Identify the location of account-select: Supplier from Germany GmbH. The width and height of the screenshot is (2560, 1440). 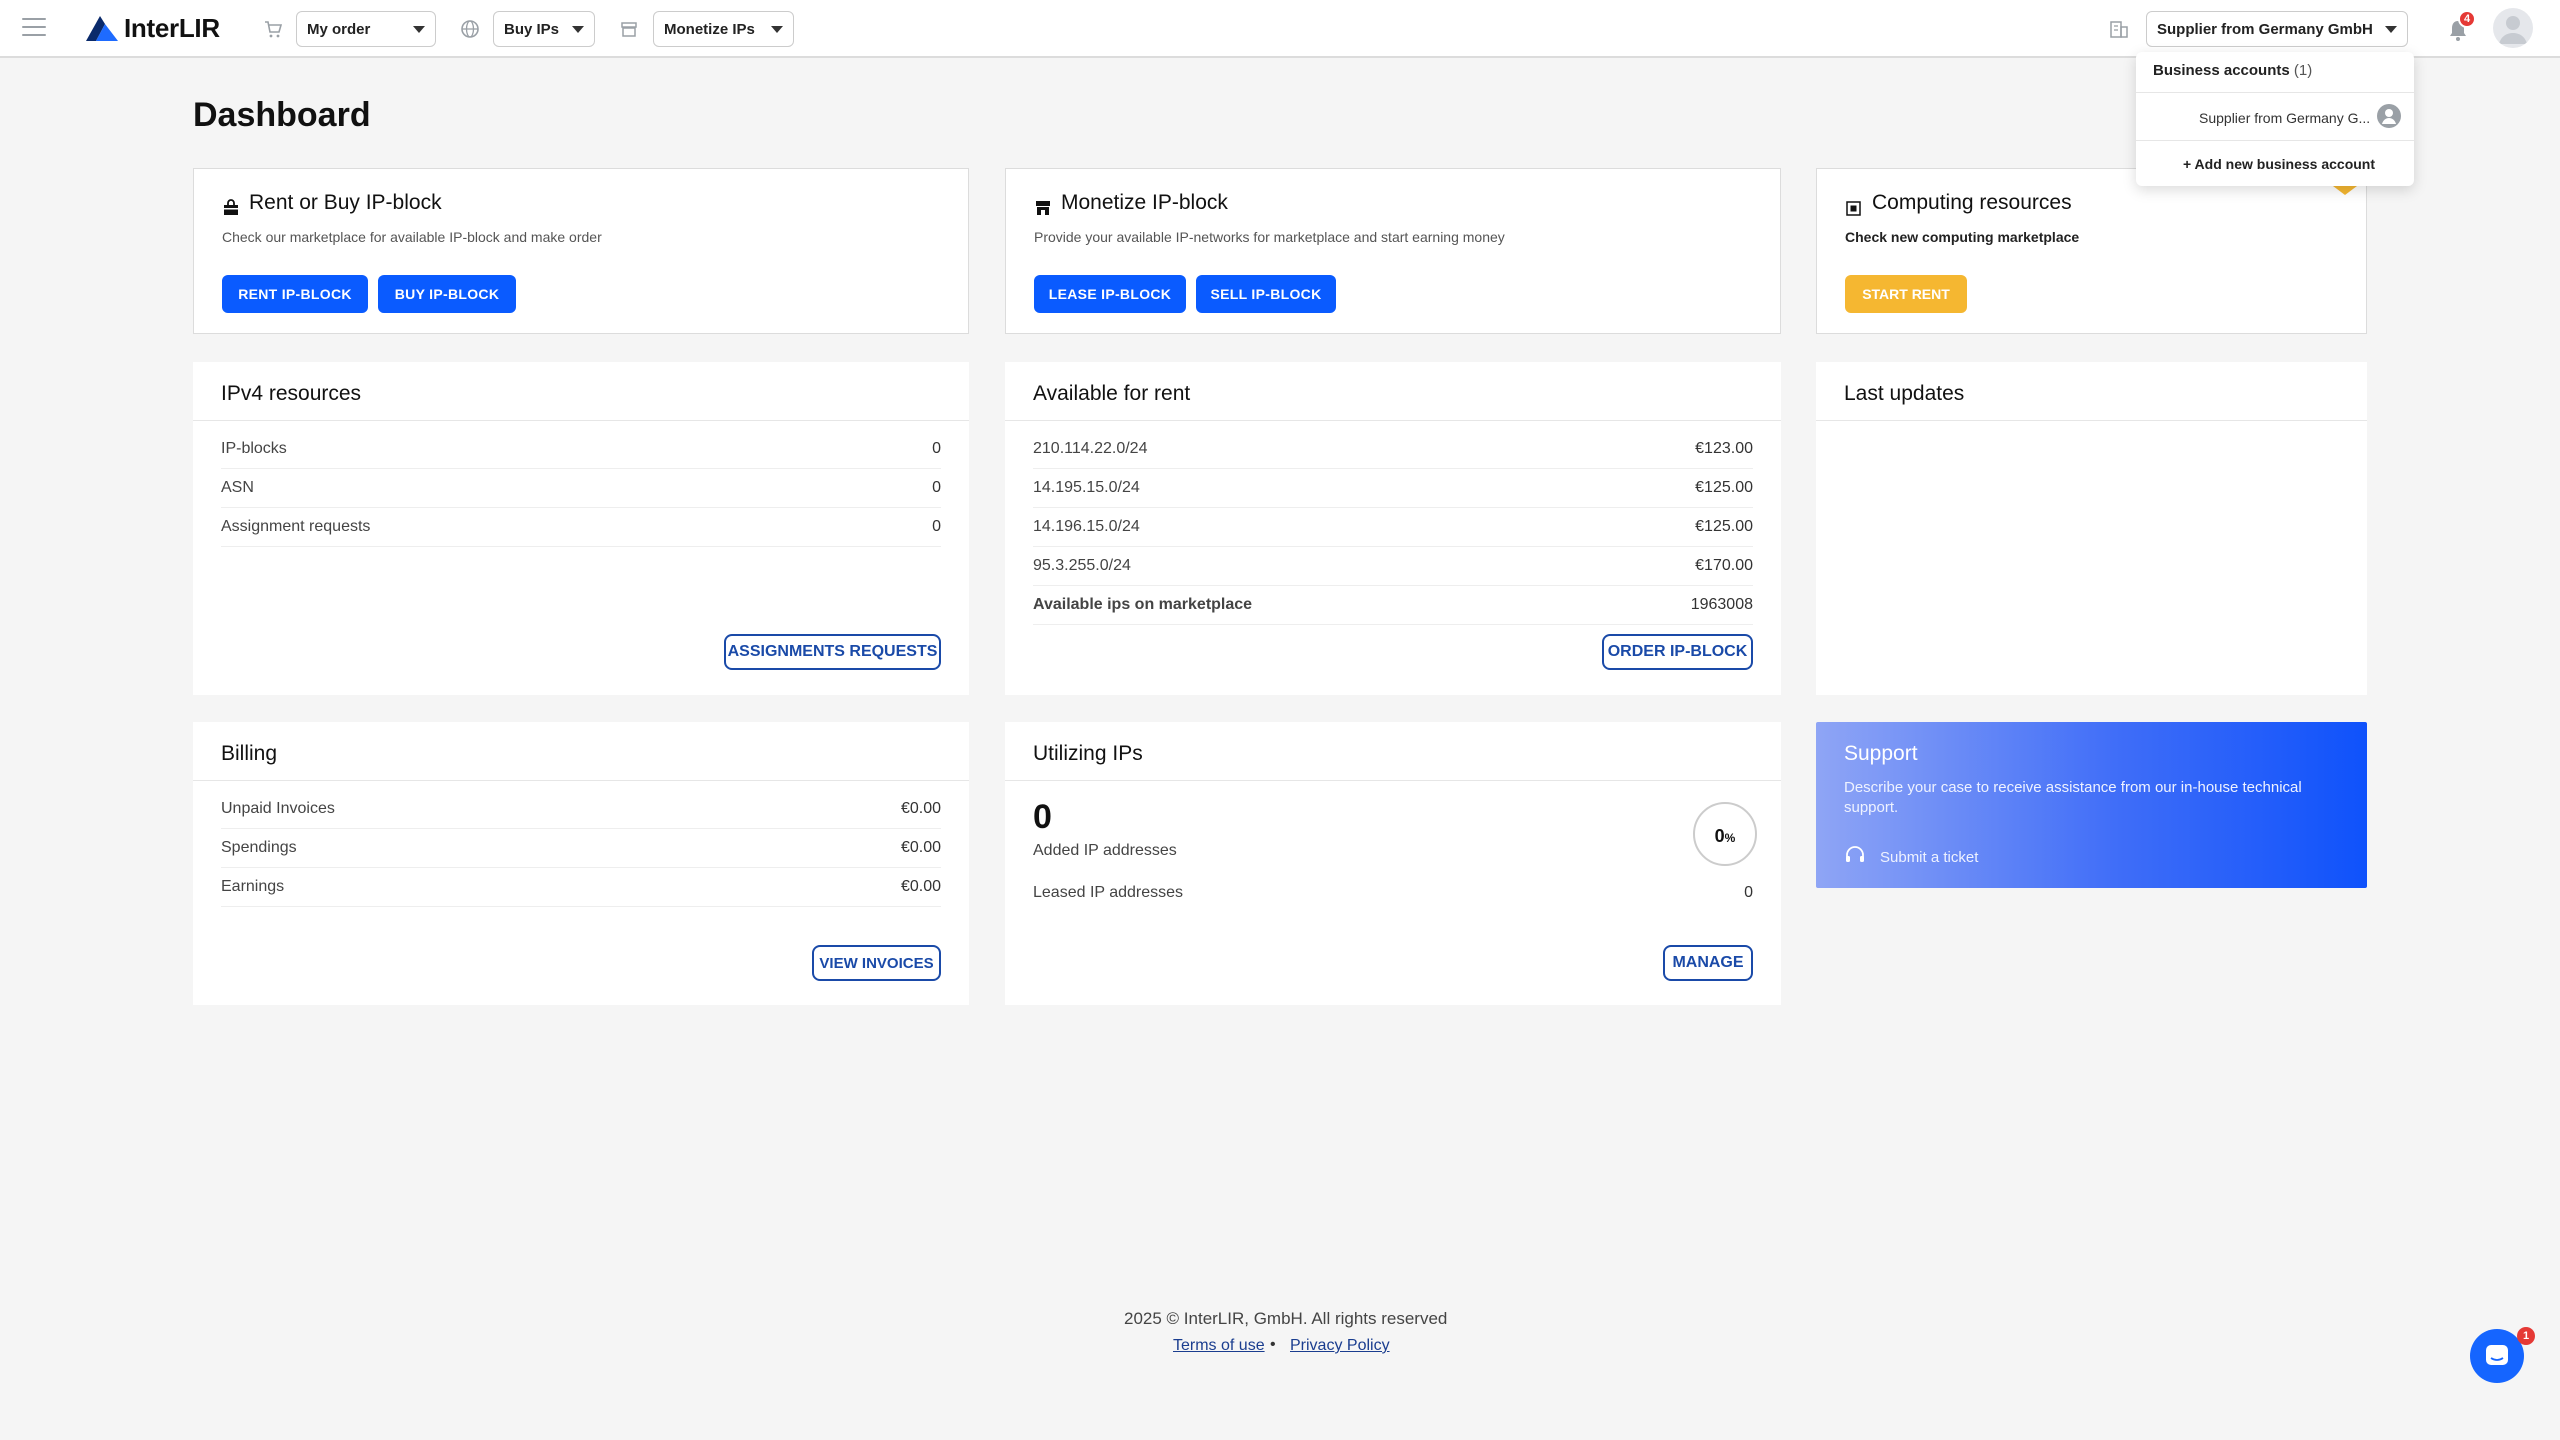
(2277, 29).